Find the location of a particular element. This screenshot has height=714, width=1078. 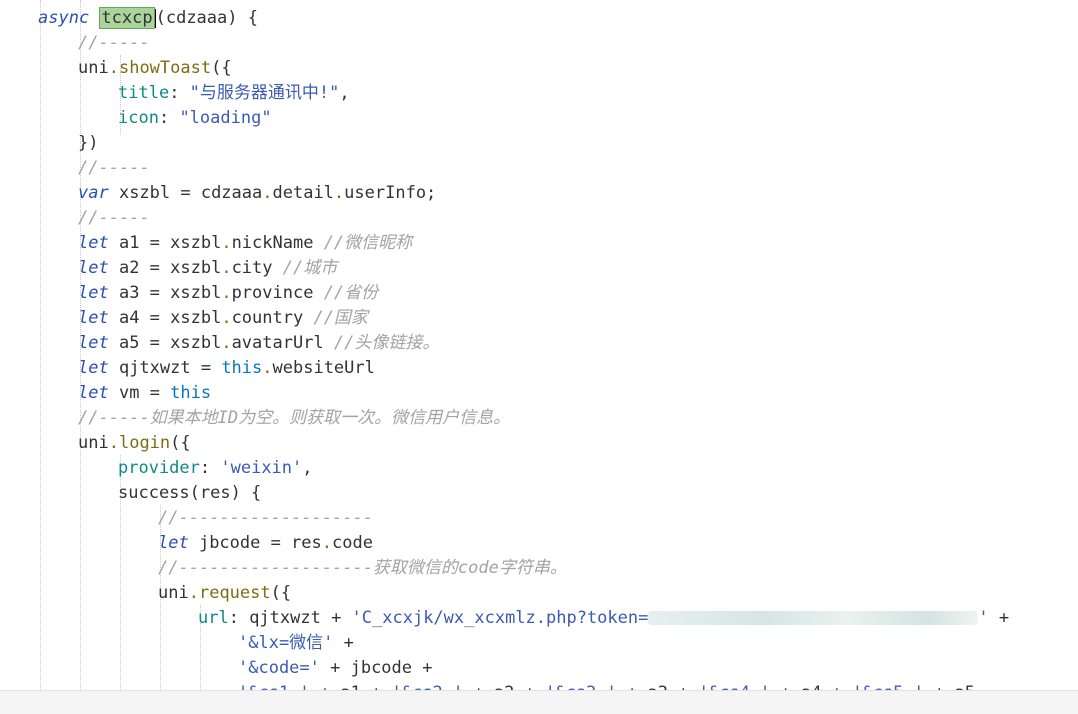

code-line: //-----如果本地ID为空。则获取一次。微信用户信息。 is located at coordinates (294, 418).